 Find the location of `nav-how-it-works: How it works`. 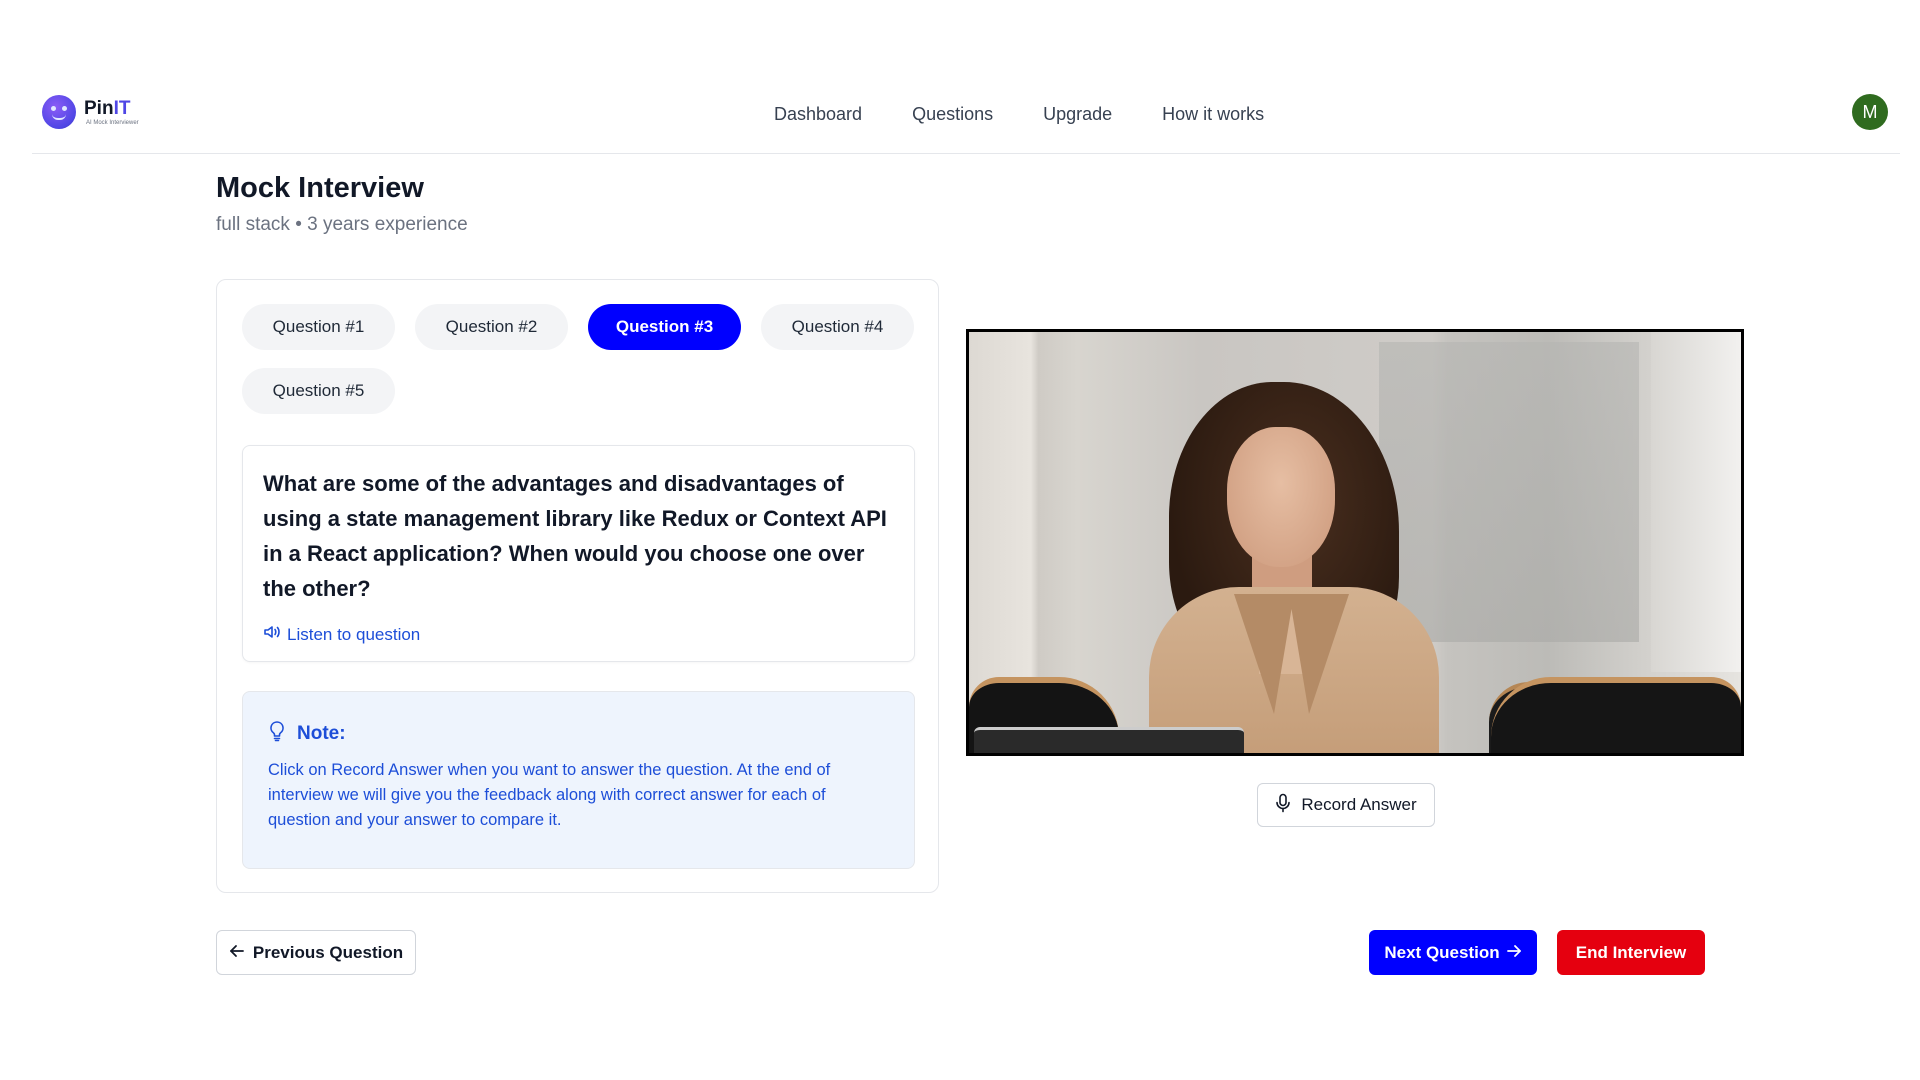

nav-how-it-works: How it works is located at coordinates (1213, 114).